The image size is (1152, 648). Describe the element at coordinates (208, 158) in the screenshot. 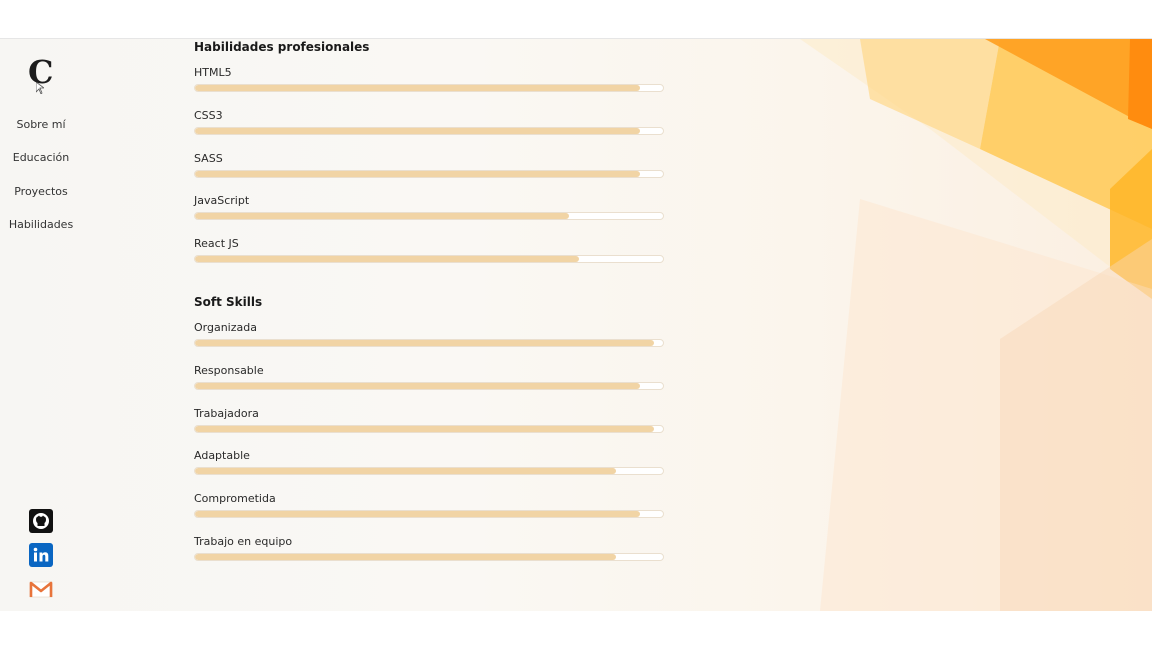

I see `skill-label: SASS` at that location.